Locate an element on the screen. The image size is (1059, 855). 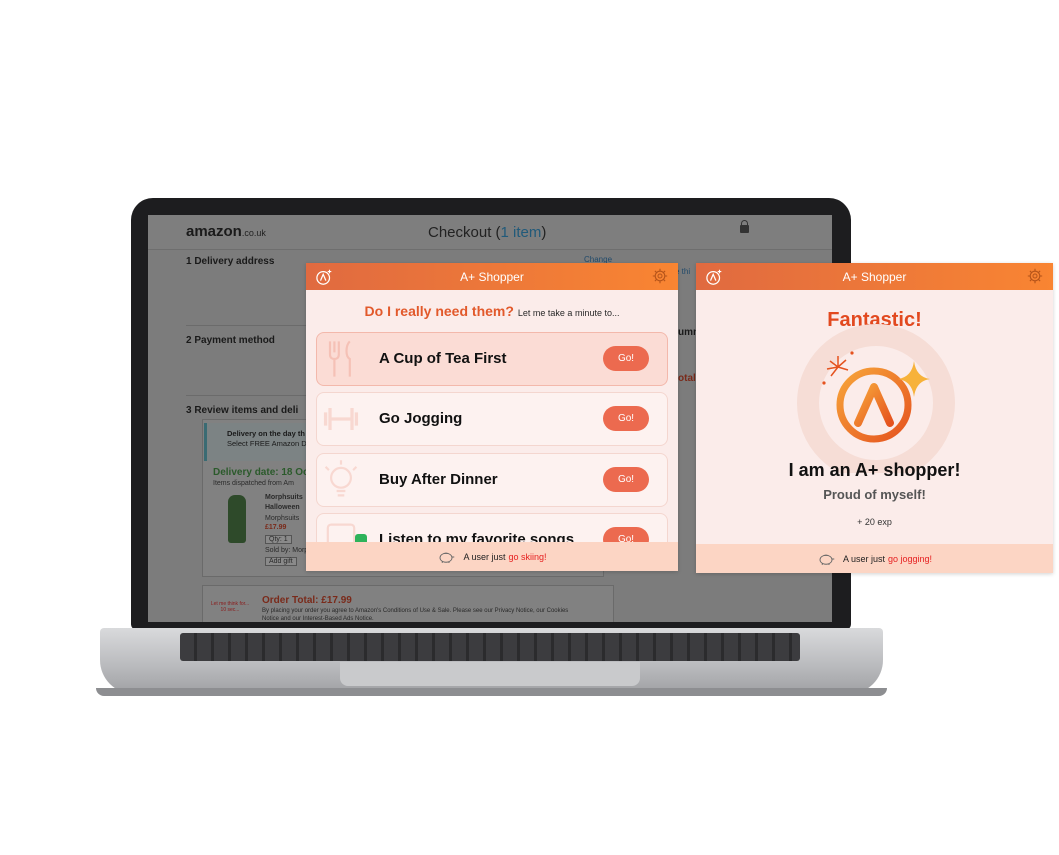
aplus-medal-icon is located at coordinates (876, 397).